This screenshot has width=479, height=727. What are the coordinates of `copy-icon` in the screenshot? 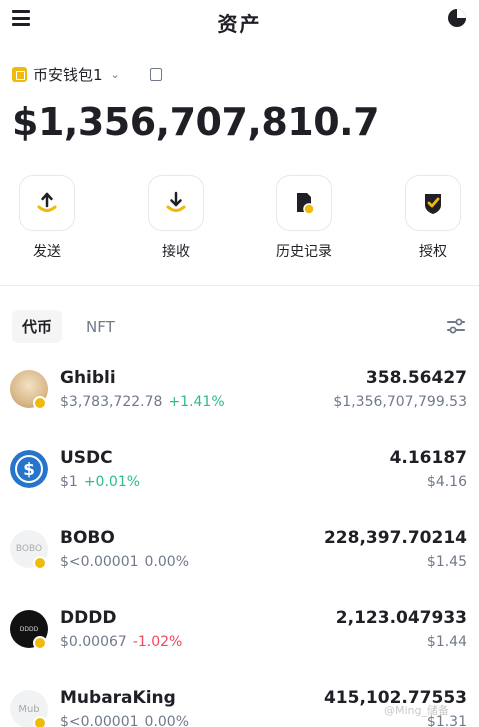 It's located at (155, 74).